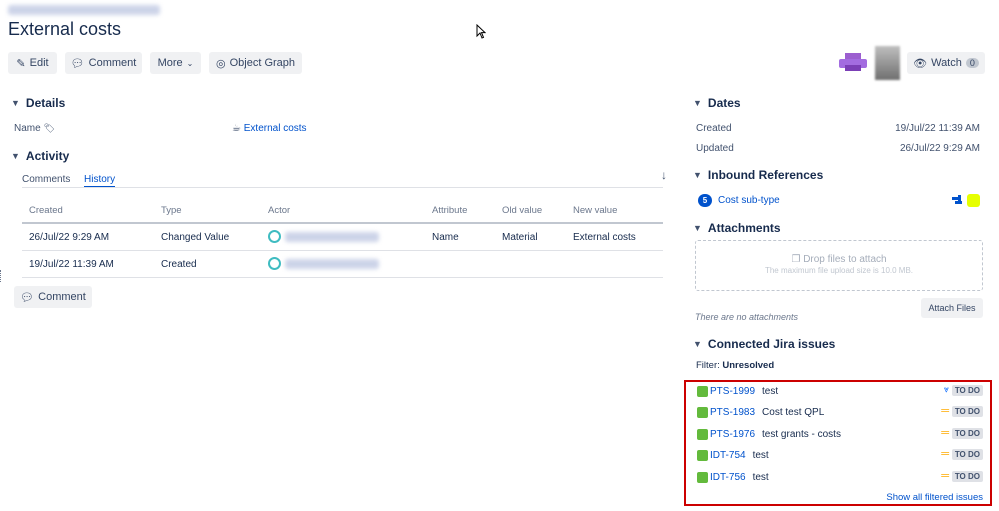 The width and height of the screenshot is (999, 511). What do you see at coordinates (717, 103) in the screenshot?
I see `dates-section-header: ▼ Dates` at bounding box center [717, 103].